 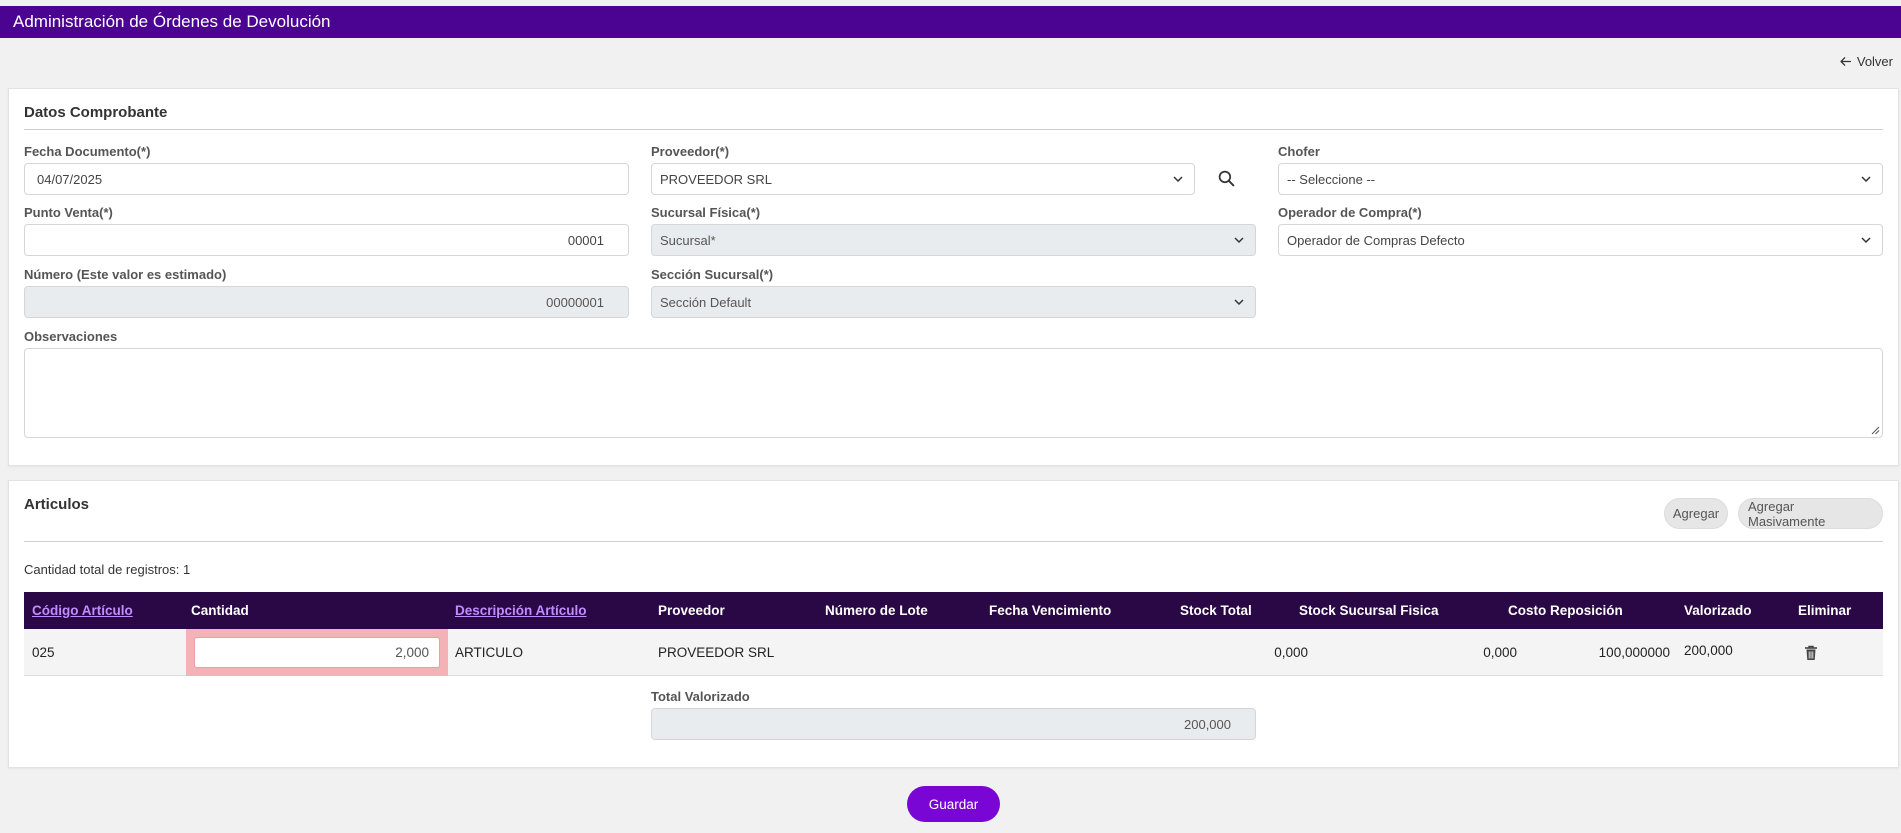 I want to click on cell-valorizado: 200,000, so click(x=1708, y=650).